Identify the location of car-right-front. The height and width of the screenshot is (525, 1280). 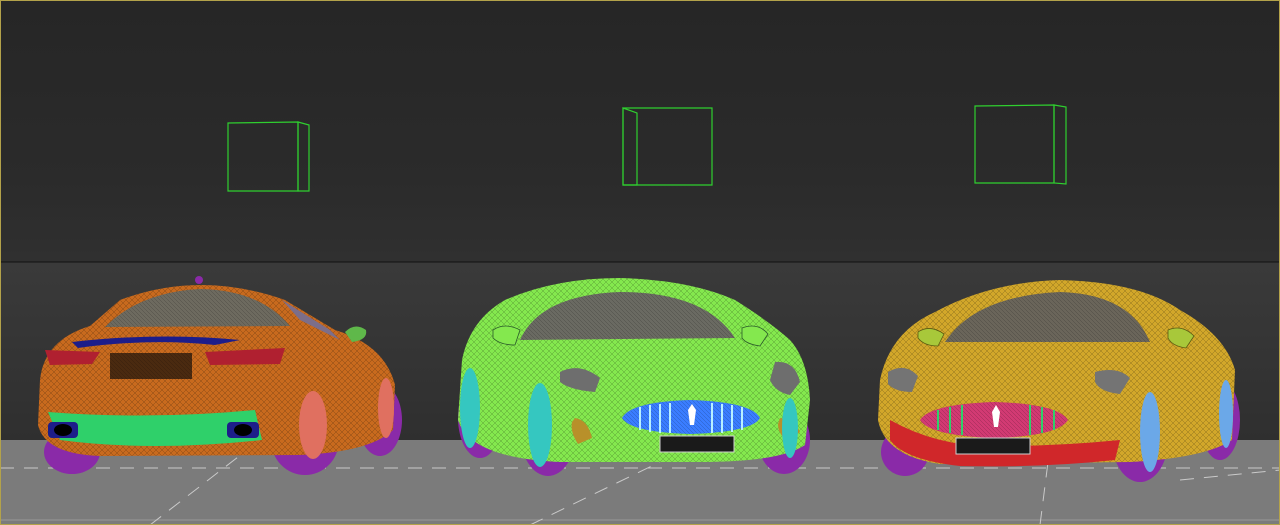
(1059, 381).